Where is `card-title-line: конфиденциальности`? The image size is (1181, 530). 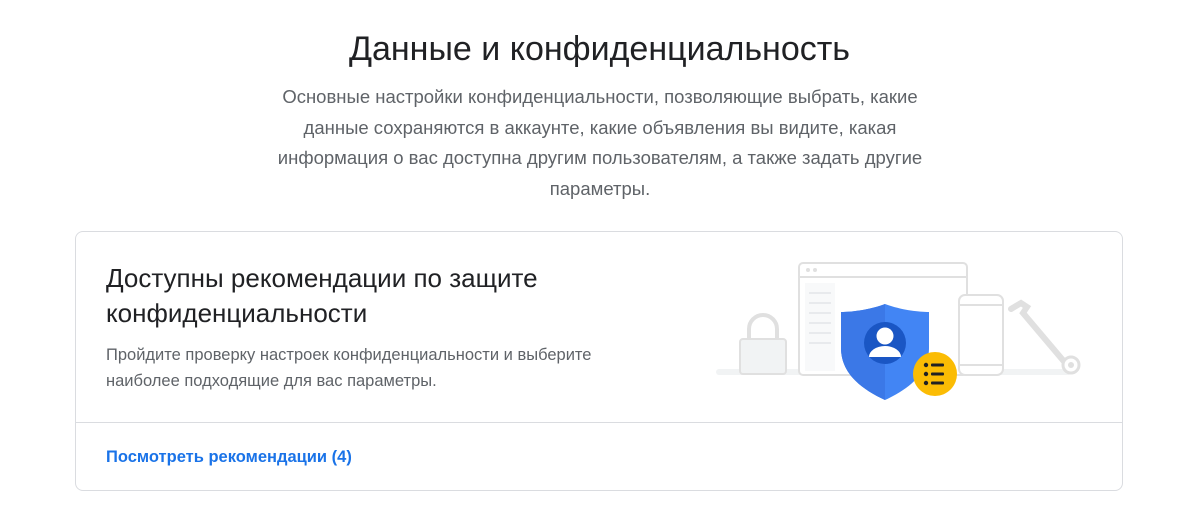
card-title-line: конфиденциальности is located at coordinates (237, 313).